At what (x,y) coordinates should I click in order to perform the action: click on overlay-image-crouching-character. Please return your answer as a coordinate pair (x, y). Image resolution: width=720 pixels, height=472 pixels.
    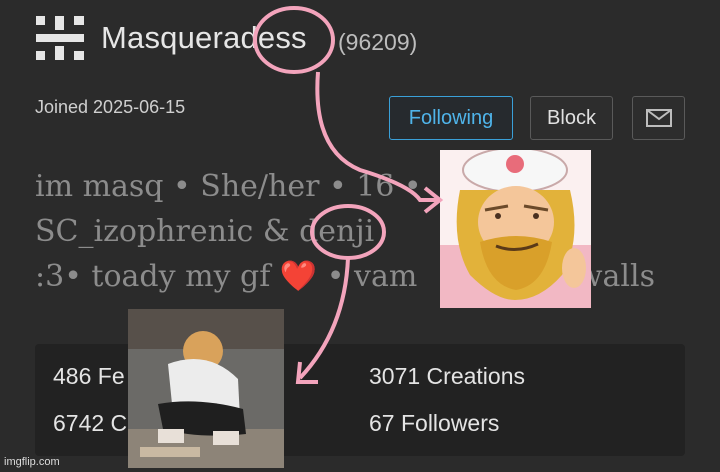
    Looking at the image, I should click on (206, 388).